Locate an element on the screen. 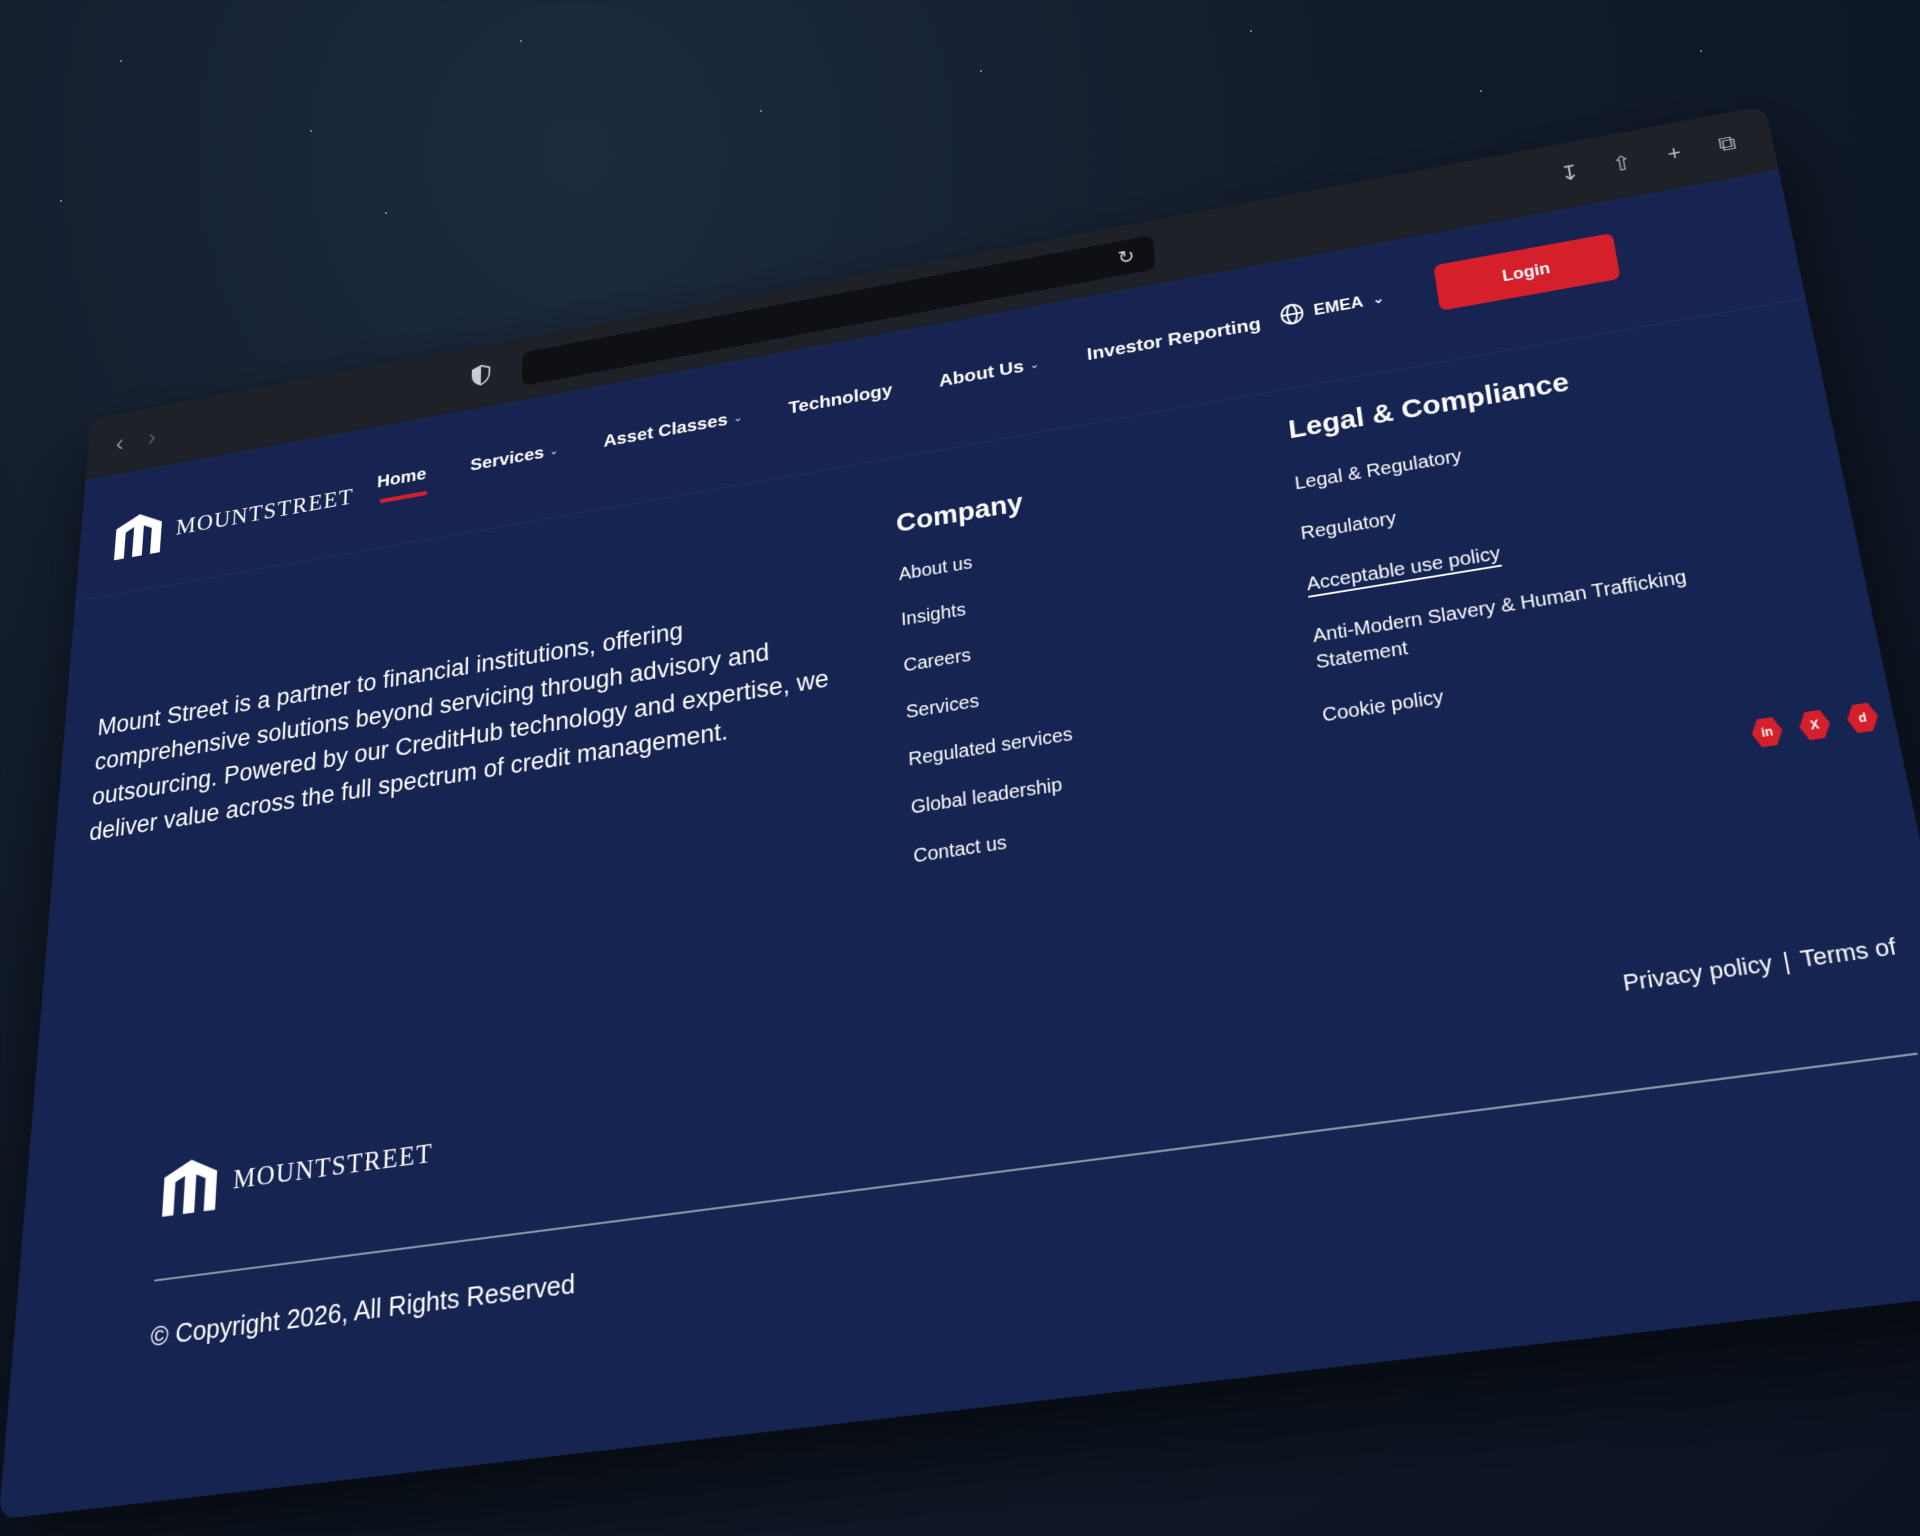 This screenshot has width=1920, height=1536. nav-home-label: Home is located at coordinates (402, 478).